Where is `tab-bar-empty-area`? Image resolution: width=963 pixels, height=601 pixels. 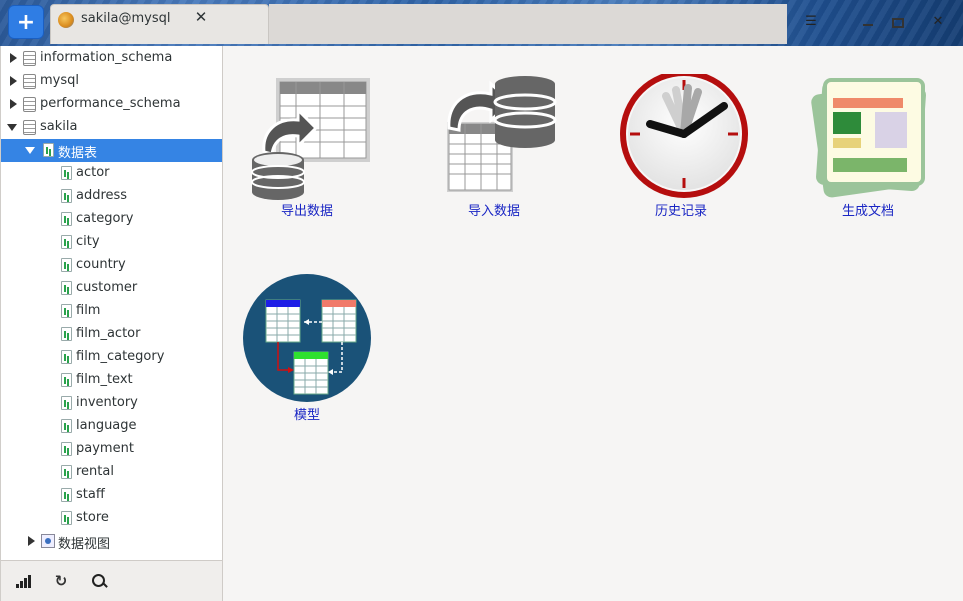
tab-bar-empty-area is located at coordinates (528, 24).